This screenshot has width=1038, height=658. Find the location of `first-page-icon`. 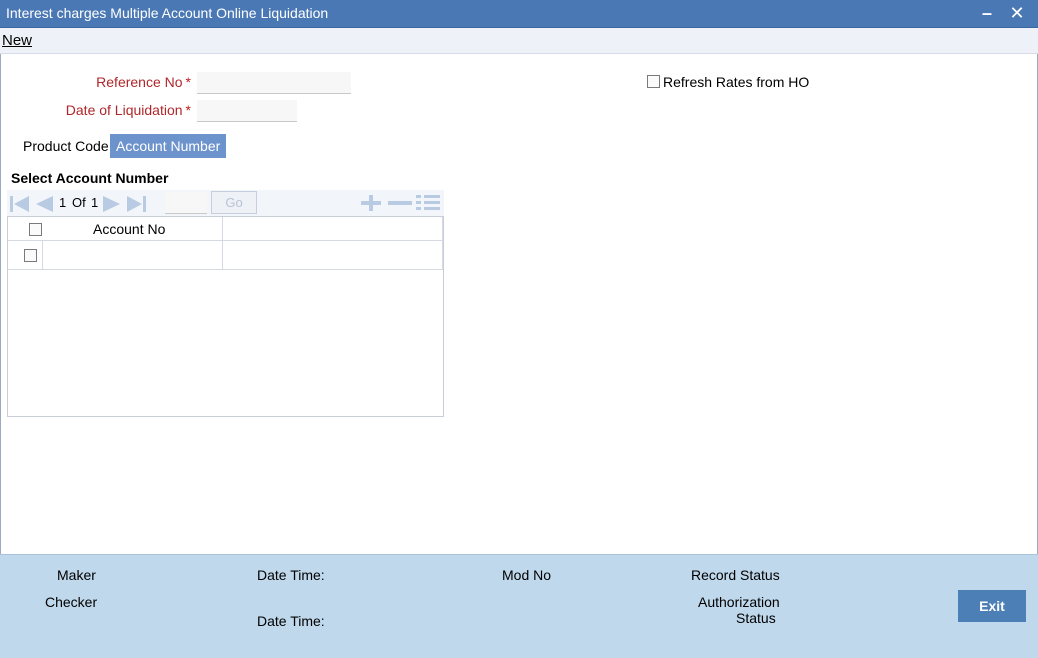

first-page-icon is located at coordinates (20, 204).